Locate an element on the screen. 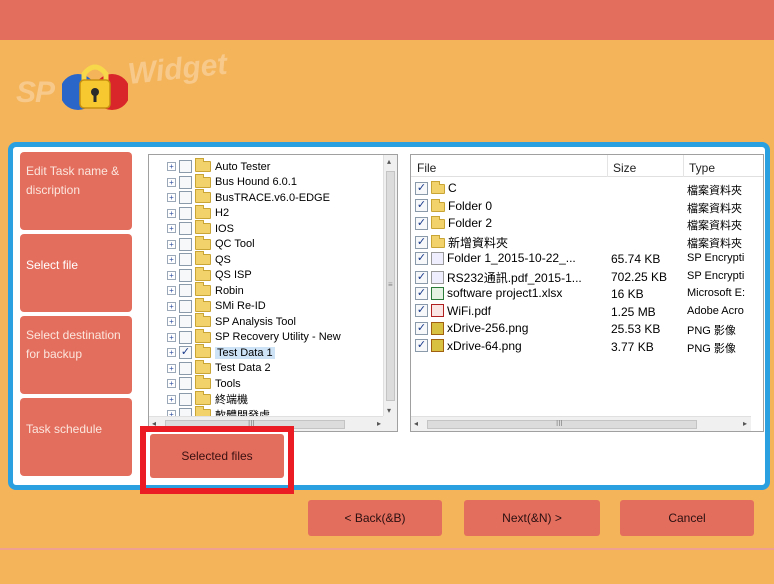  file-type: Adobe Acro is located at coordinates (715, 310).